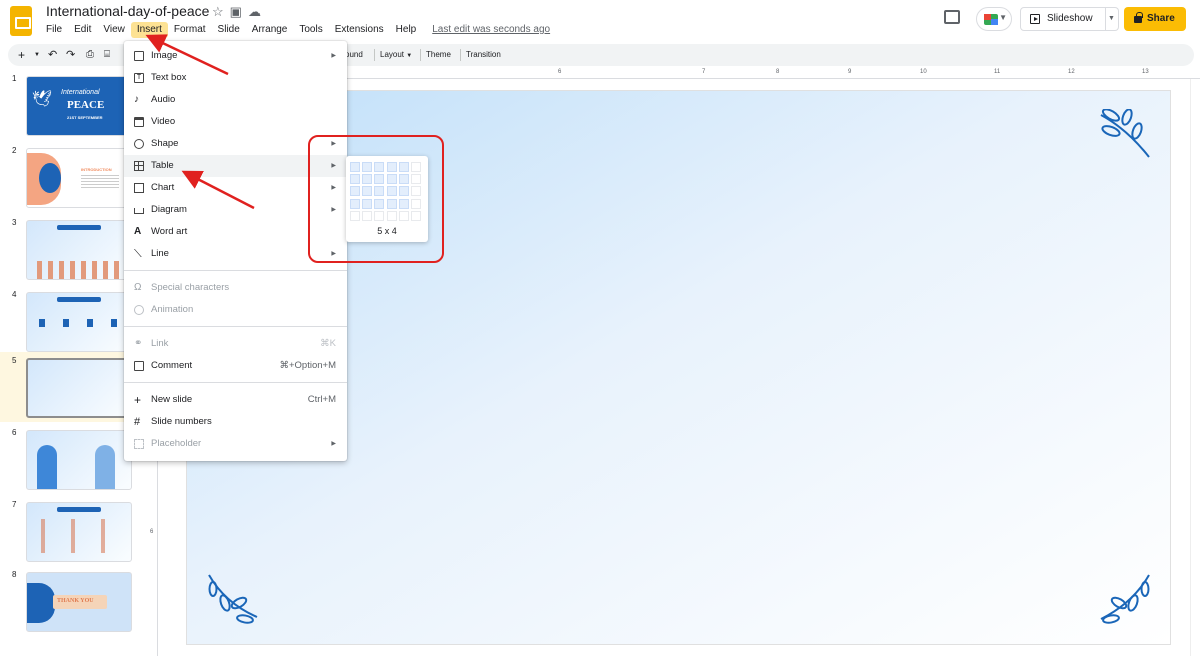 The image size is (1200, 656). Describe the element at coordinates (376, 199) in the screenshot. I see `annotation-highlight-box` at that location.